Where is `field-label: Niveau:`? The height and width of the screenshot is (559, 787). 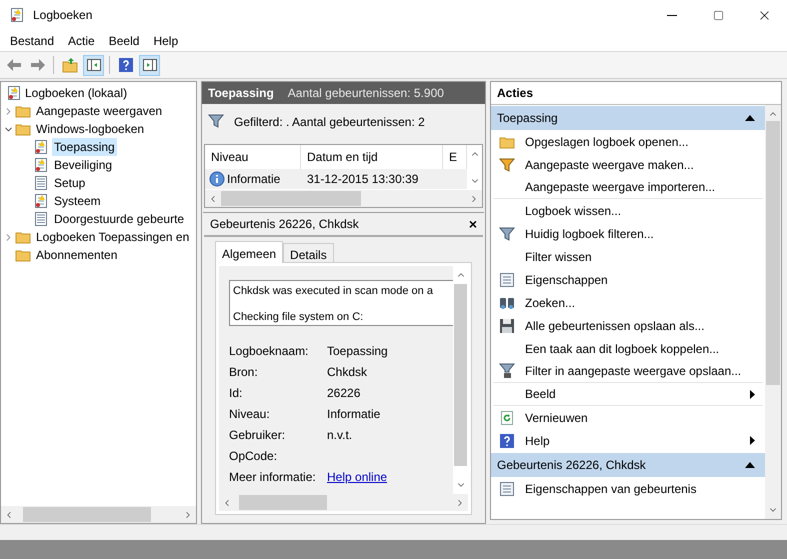
field-label: Niveau: is located at coordinates (250, 414).